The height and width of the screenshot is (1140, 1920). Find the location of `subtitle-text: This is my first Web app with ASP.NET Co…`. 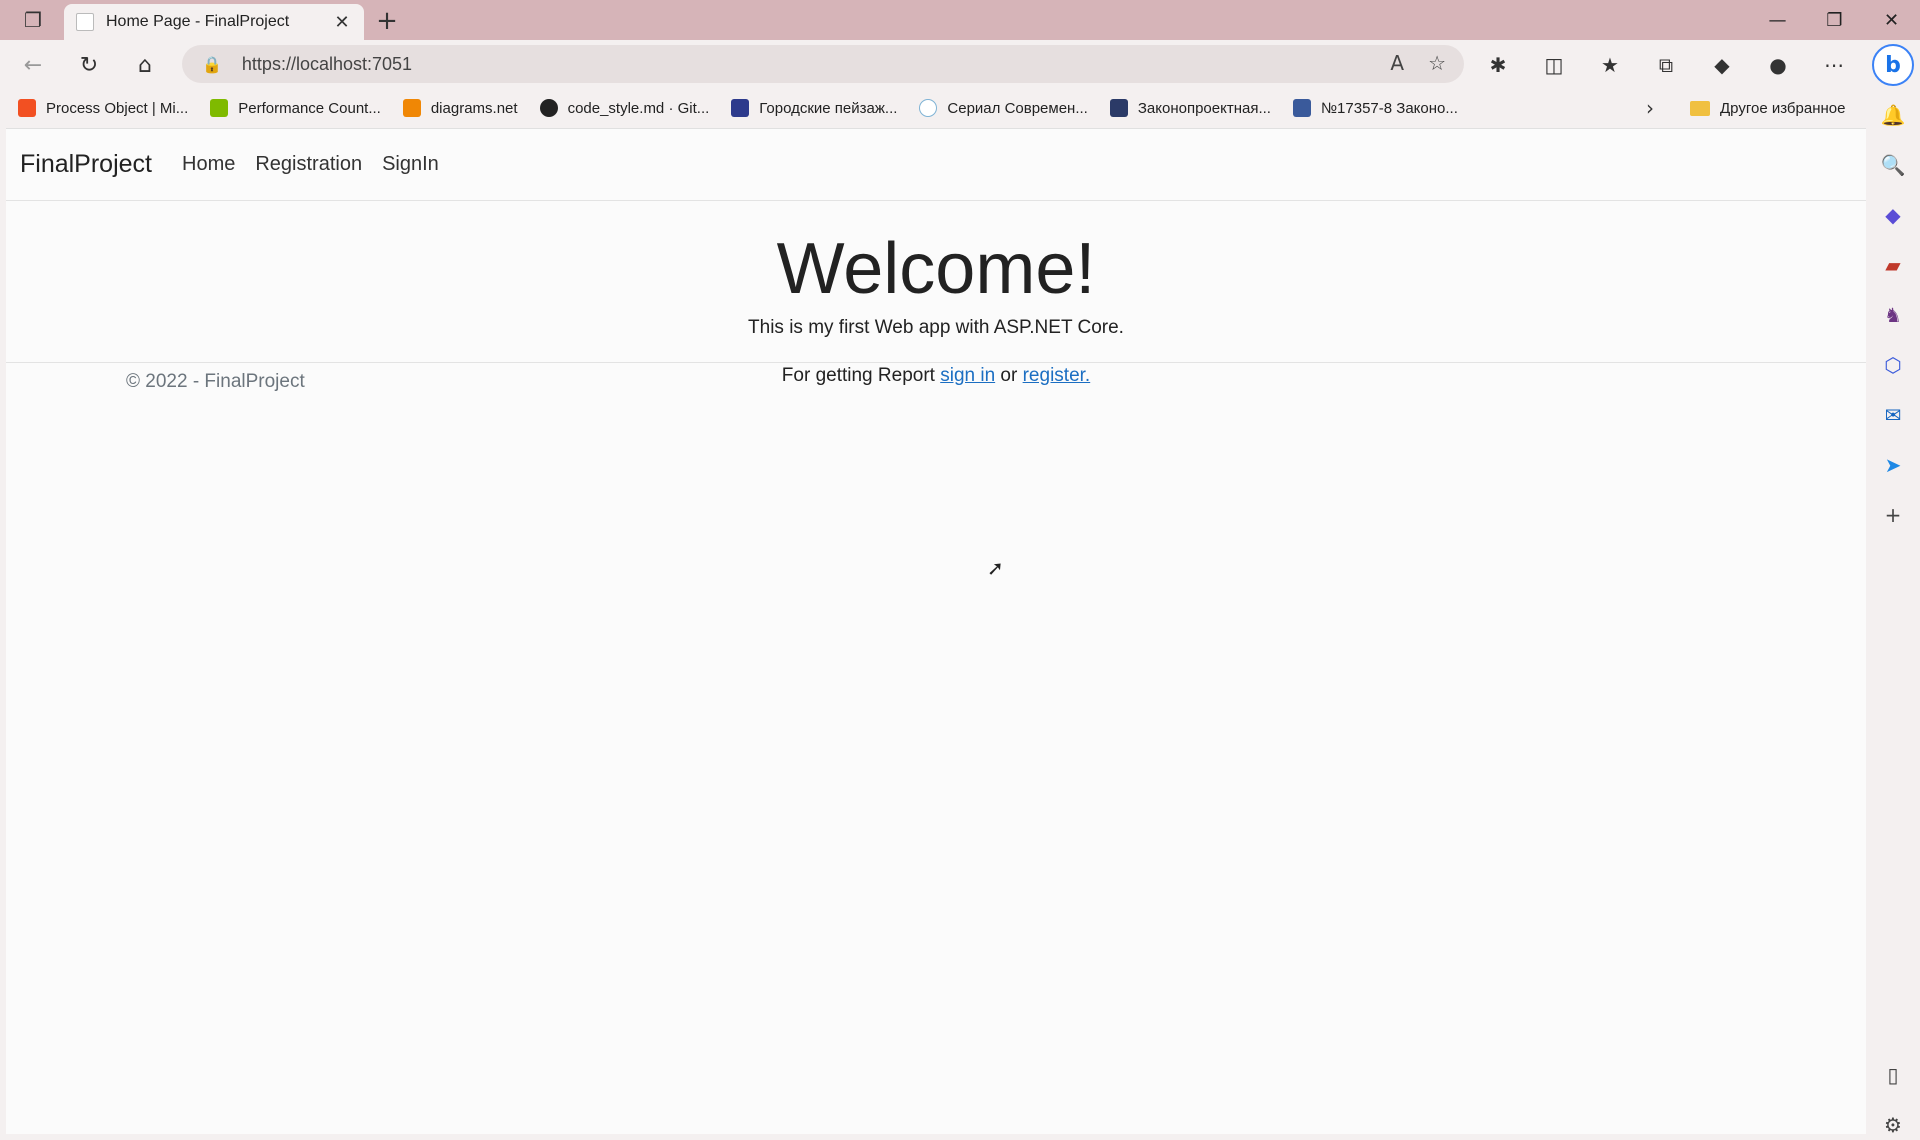

subtitle-text: This is my first Web app with ASP.NET Co… is located at coordinates (936, 327).